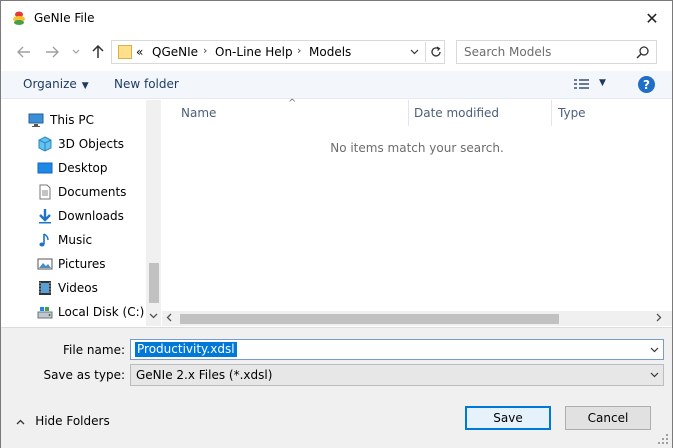 This screenshot has width=673, height=448. Describe the element at coordinates (654, 349) in the screenshot. I see `filename-dropdown-chevron-icon` at that location.